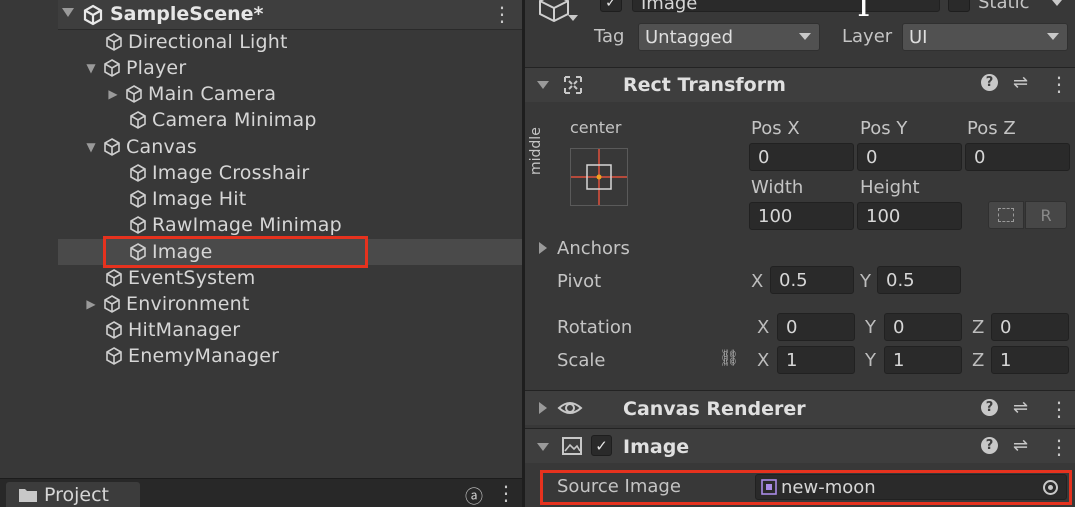 This screenshot has height=507, width=1075. Describe the element at coordinates (959, 6) in the screenshot. I see `static-checkbox` at that location.